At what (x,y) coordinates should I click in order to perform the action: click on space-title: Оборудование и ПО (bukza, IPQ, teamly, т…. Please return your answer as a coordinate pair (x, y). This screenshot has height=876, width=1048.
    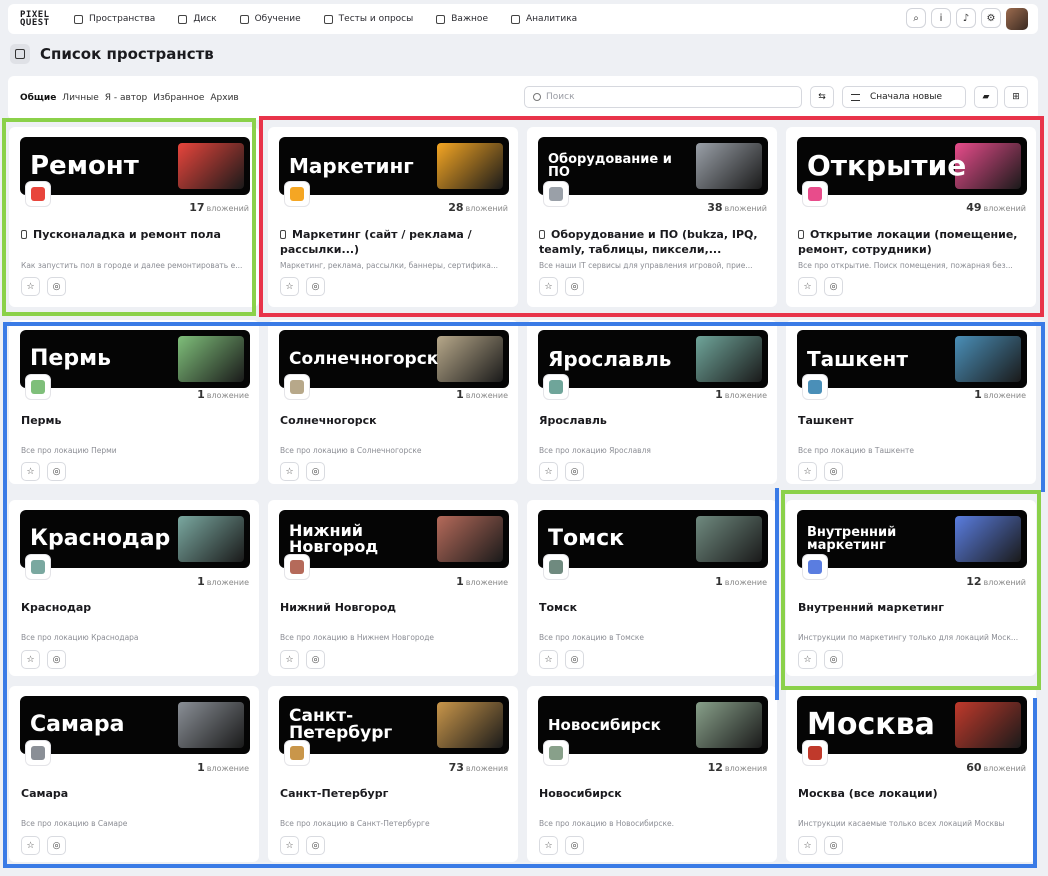
    Looking at the image, I should click on (652, 242).